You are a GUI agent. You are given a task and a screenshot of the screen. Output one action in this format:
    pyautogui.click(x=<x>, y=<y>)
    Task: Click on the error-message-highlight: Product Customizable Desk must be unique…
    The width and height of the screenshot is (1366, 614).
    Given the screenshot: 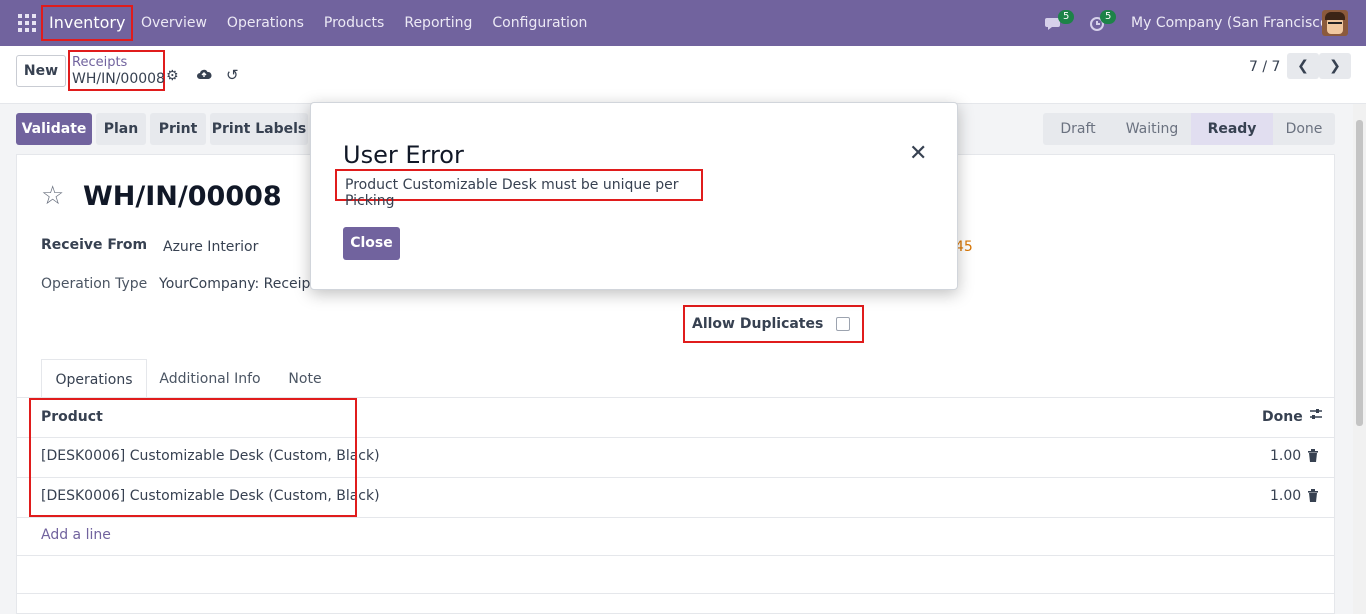 What is the action you would take?
    pyautogui.click(x=519, y=189)
    